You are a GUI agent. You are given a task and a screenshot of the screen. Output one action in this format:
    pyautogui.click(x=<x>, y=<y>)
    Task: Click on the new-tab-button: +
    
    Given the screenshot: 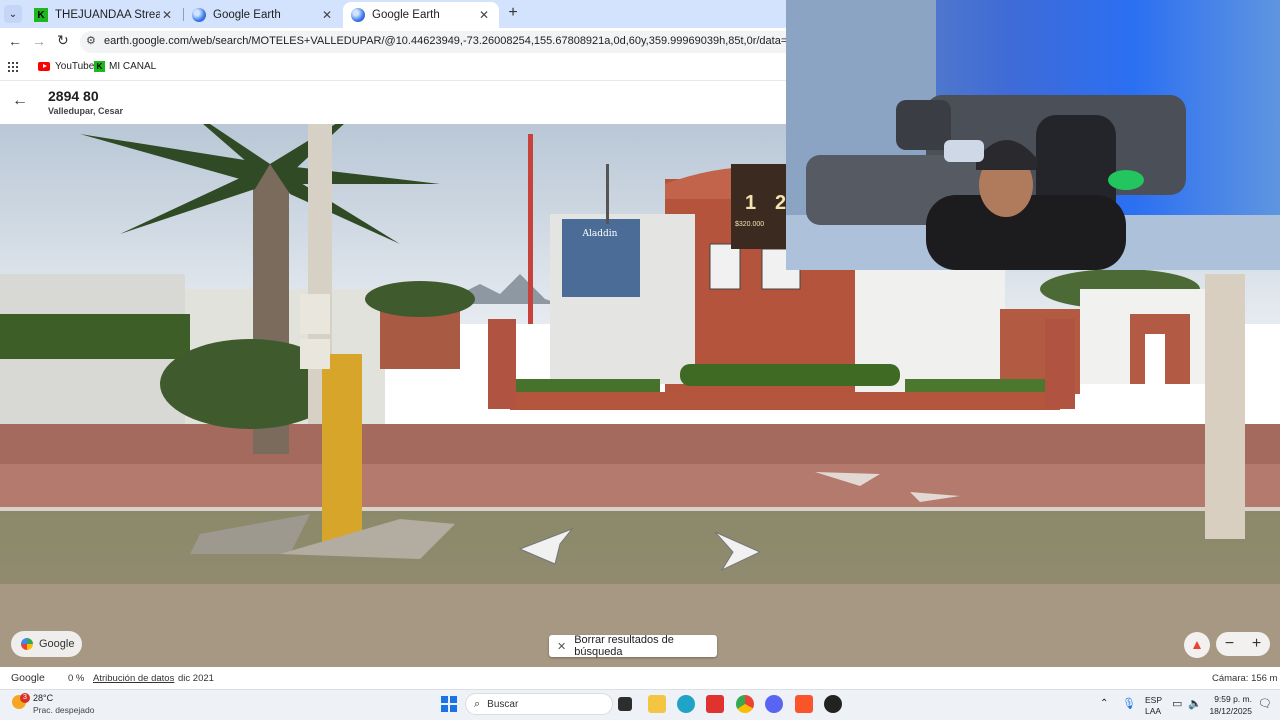 What is the action you would take?
    pyautogui.click(x=513, y=14)
    